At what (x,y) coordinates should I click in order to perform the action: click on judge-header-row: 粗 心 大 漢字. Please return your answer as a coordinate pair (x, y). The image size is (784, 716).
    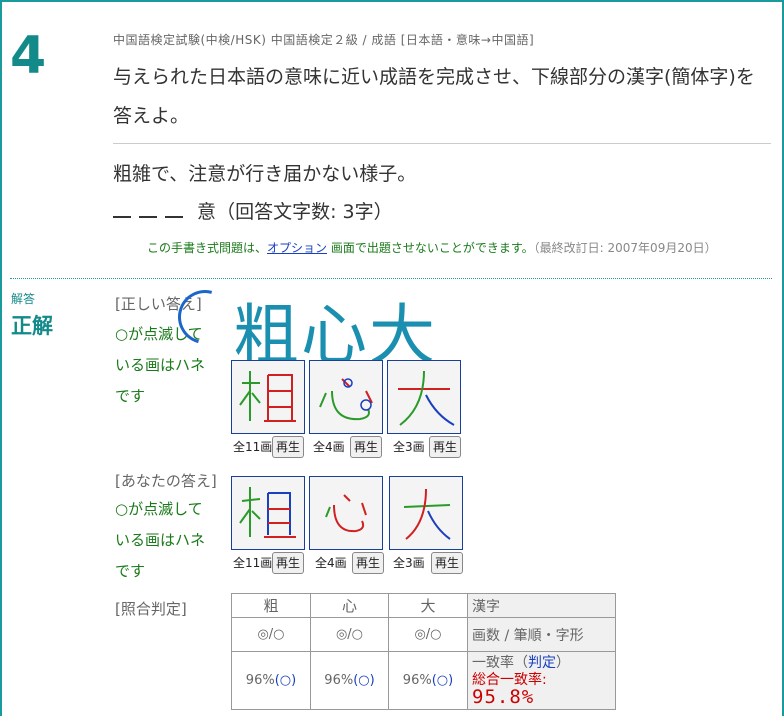
    Looking at the image, I should click on (423, 605).